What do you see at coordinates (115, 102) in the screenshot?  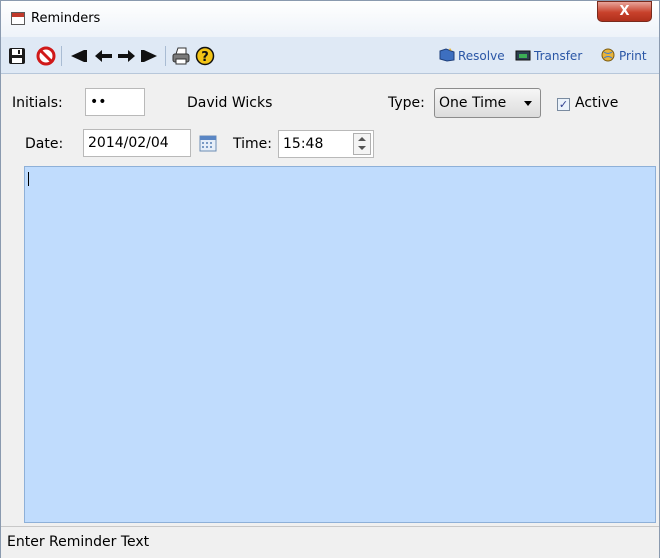 I see `initials-field: ••` at bounding box center [115, 102].